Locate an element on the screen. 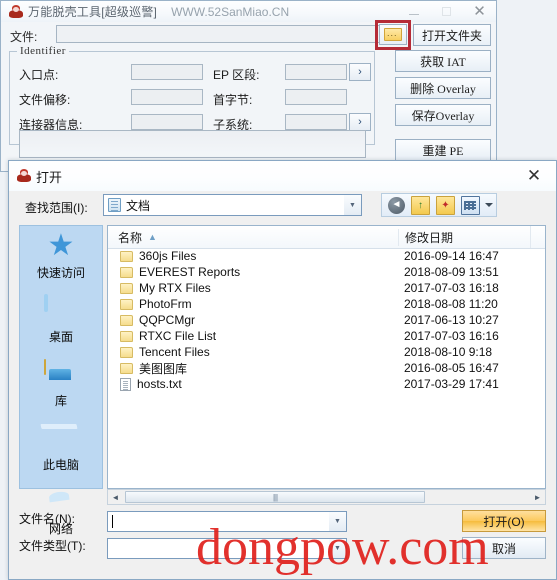 This screenshot has width=557, height=580. main-window-titlebar: 万能脱壳工具[超级巡警] WWW.52SanMiao.CN ✕ is located at coordinates (248, 11).